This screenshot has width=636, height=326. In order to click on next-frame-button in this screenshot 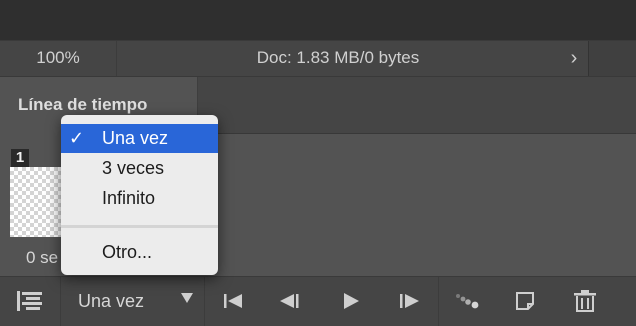, I will do `click(409, 301)`.